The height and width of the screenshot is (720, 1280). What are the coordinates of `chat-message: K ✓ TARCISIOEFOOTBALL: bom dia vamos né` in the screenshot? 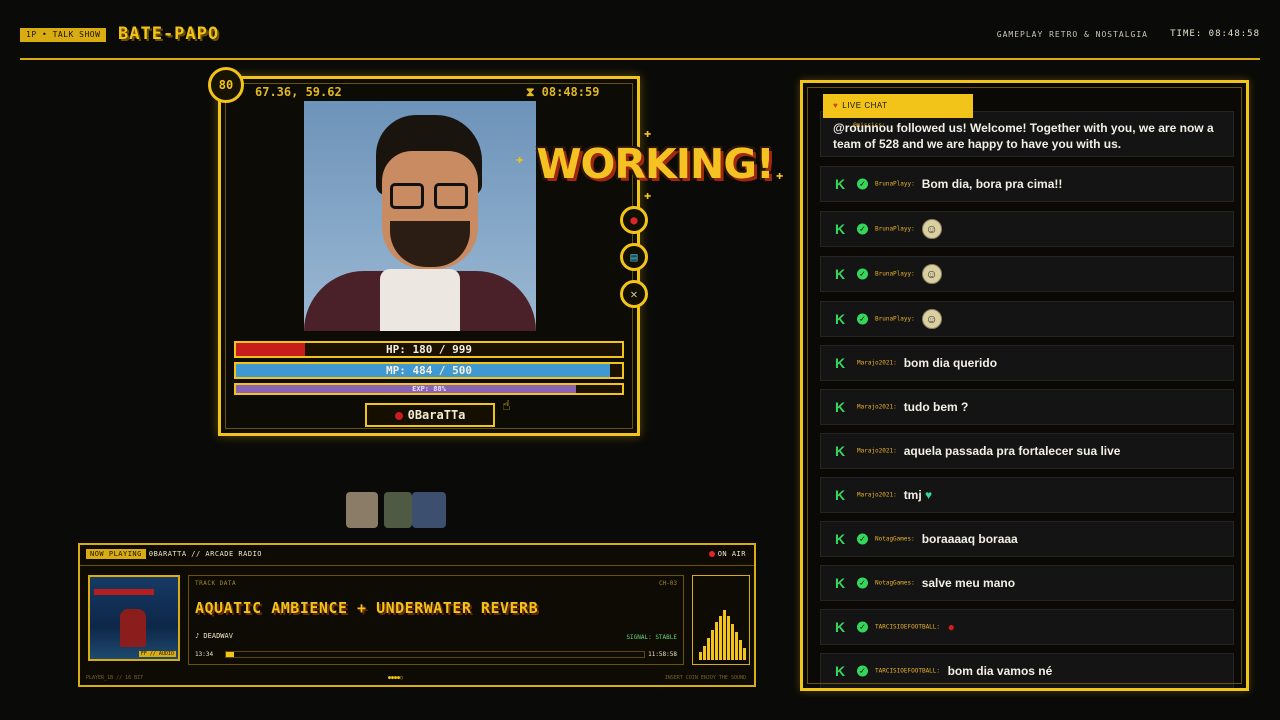 It's located at (1027, 670).